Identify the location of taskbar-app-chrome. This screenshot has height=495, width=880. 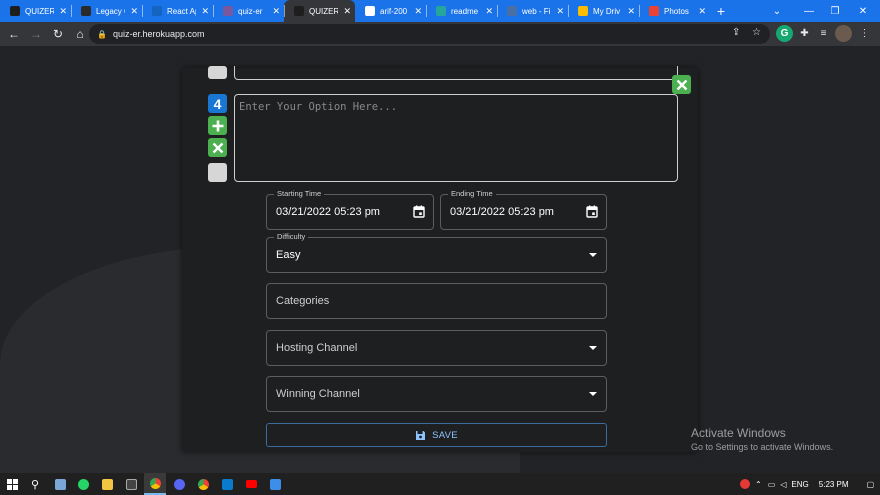
(155, 484).